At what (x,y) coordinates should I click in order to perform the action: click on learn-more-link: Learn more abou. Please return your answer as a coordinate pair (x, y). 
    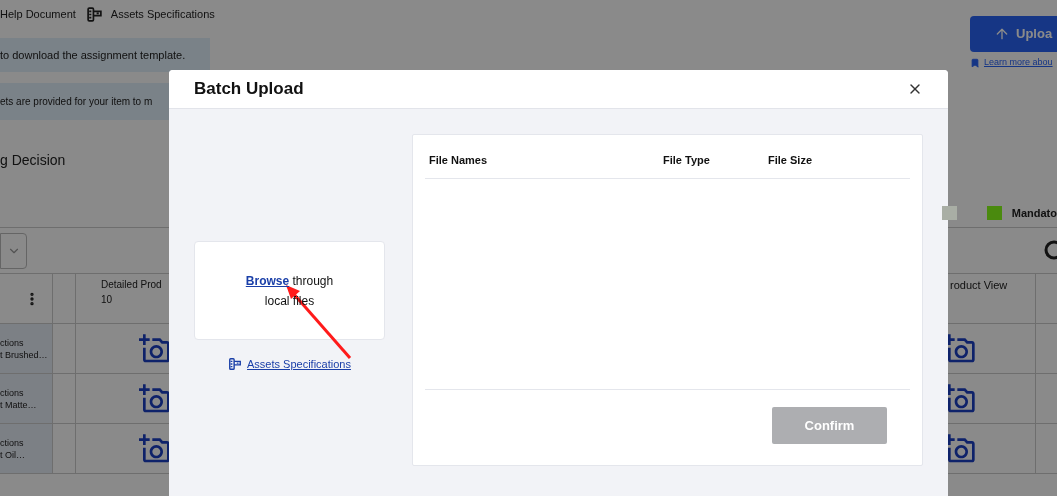
    Looking at the image, I should click on (1018, 63).